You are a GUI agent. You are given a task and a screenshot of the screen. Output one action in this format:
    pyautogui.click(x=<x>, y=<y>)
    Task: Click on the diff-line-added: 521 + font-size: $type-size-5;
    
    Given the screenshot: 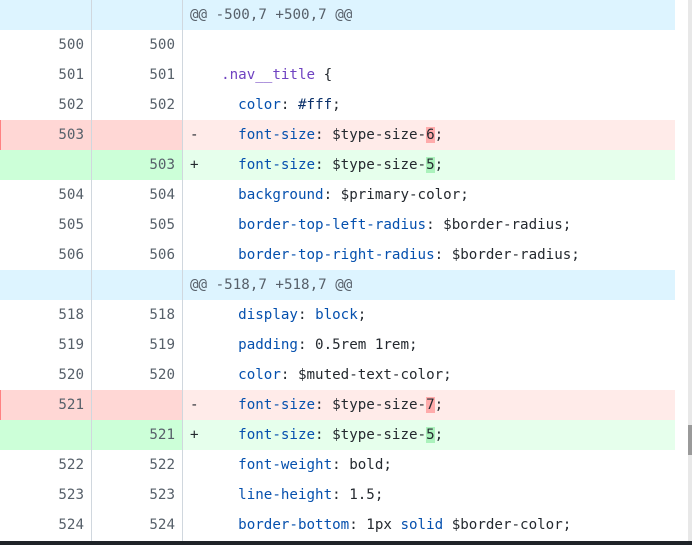 What is the action you would take?
    pyautogui.click(x=337, y=435)
    